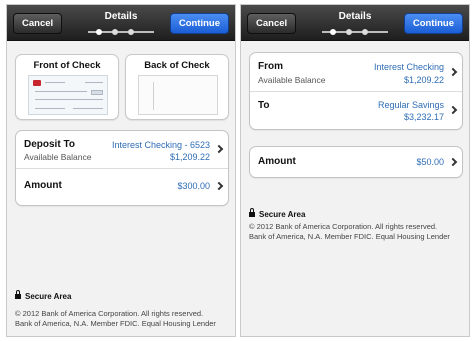 This screenshot has width=474, height=341. Describe the element at coordinates (153, 96) in the screenshot. I see `check-endorse-line` at that location.